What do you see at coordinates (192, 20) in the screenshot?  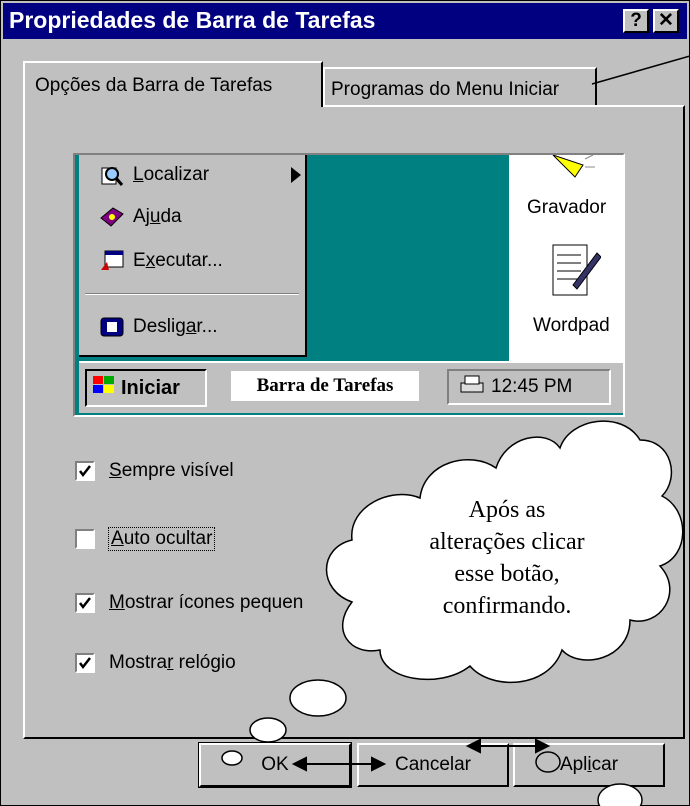 I see `window-title: Propriedades de Barra de Tarefas` at bounding box center [192, 20].